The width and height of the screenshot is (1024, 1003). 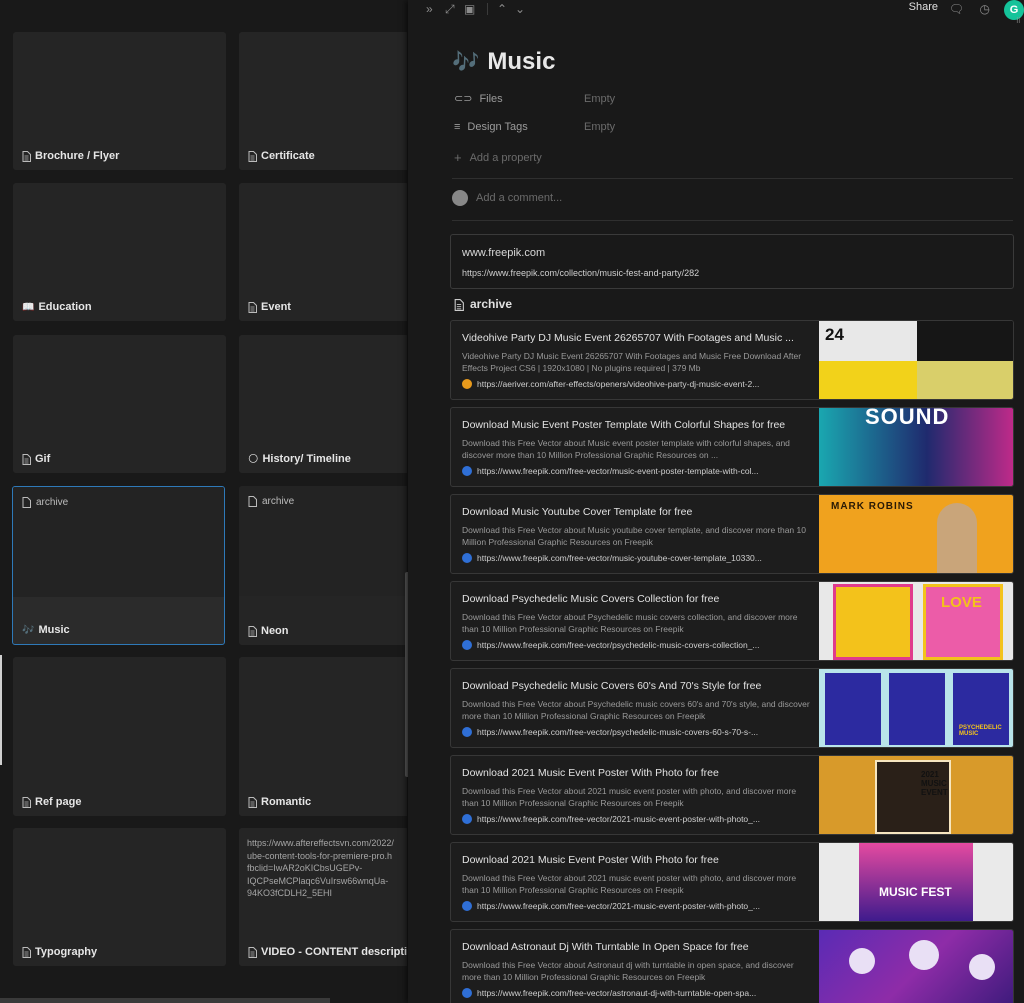 What do you see at coordinates (907, 418) in the screenshot?
I see `thumbnail-text: SOUND` at bounding box center [907, 418].